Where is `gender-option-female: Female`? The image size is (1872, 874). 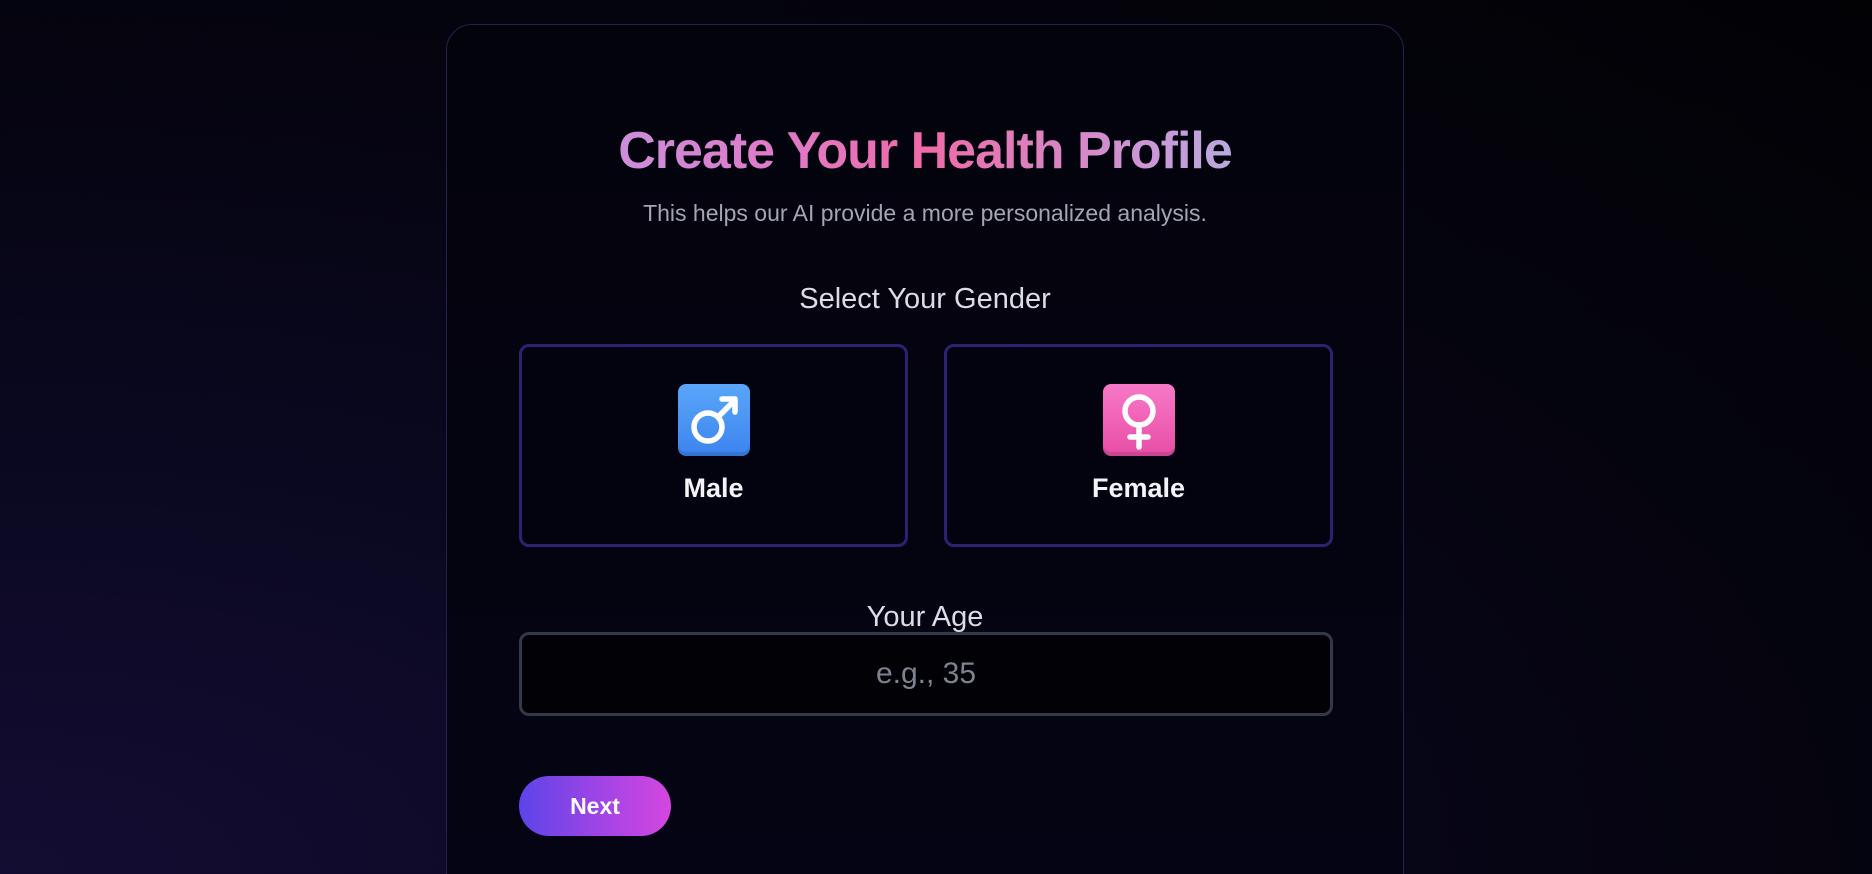 gender-option-female: Female is located at coordinates (1138, 445).